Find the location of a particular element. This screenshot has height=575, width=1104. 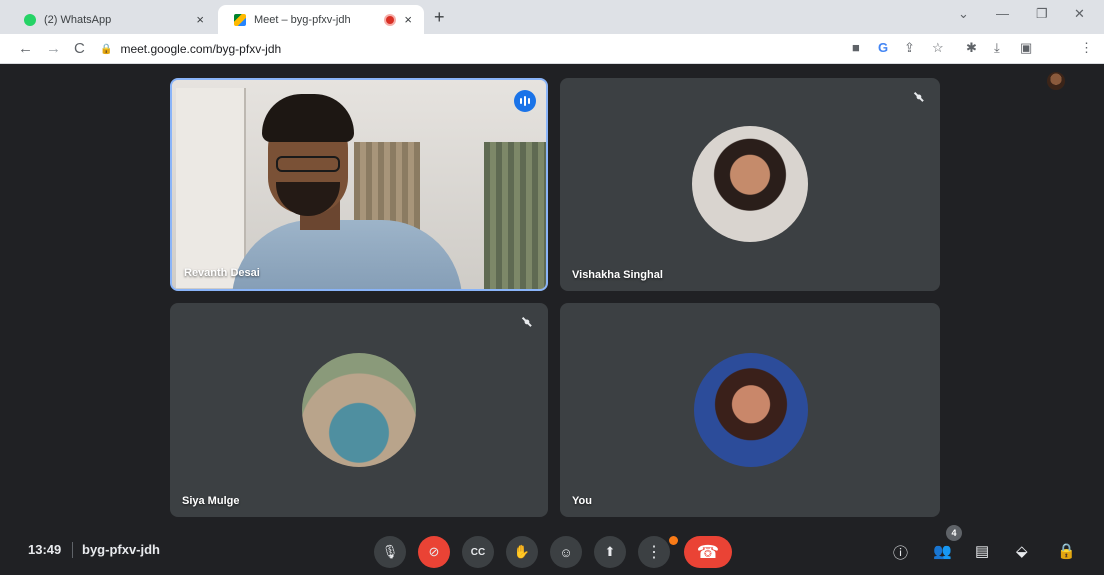

end-call-icon: ☎ is located at coordinates (708, 552).